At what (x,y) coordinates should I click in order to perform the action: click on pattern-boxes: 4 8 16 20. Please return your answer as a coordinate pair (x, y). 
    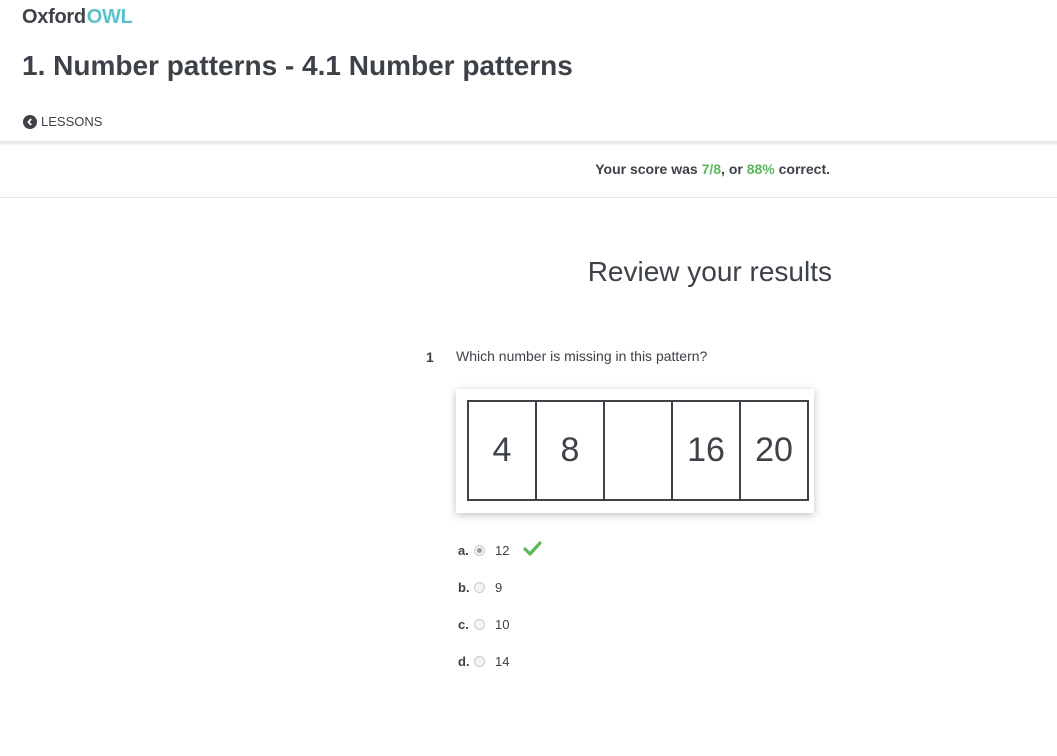
    Looking at the image, I should click on (638, 450).